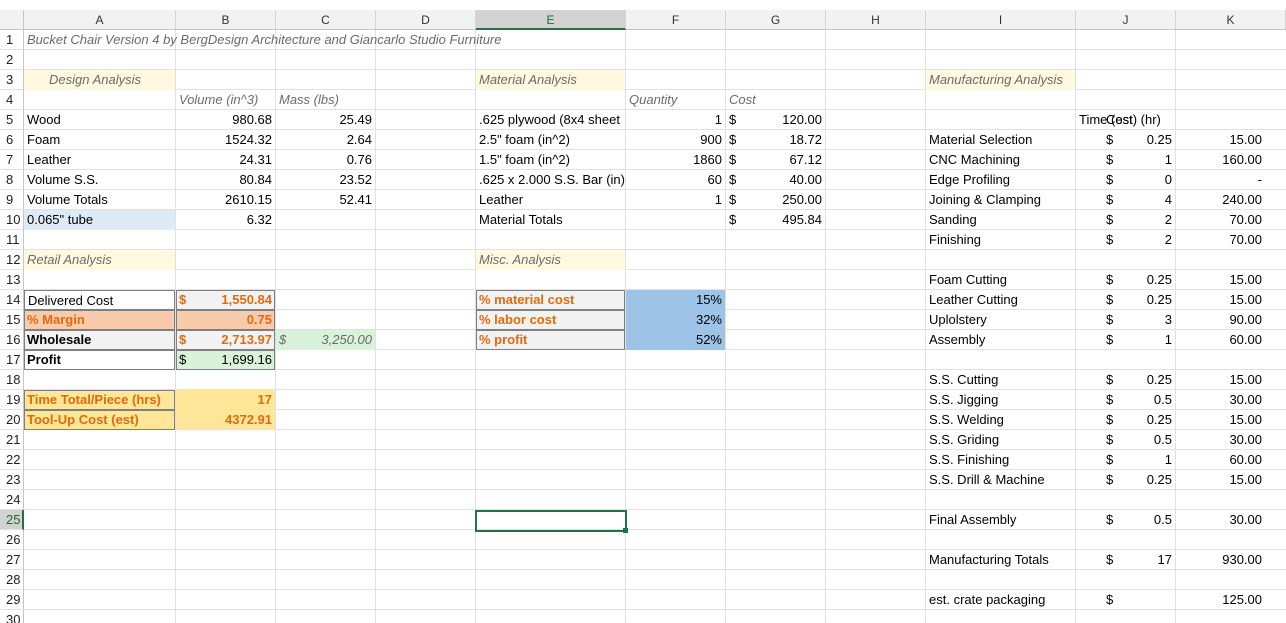 This screenshot has width=1286, height=623. I want to click on design-row-label: Volume Totals, so click(99, 200).